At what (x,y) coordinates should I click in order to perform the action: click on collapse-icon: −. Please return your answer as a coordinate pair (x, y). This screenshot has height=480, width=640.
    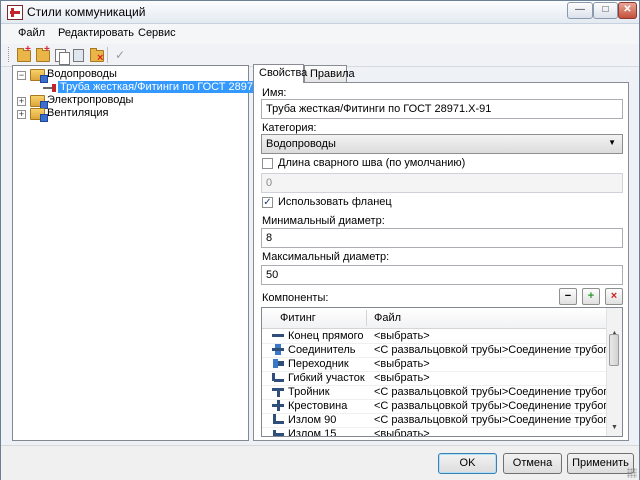
    Looking at the image, I should click on (21, 75).